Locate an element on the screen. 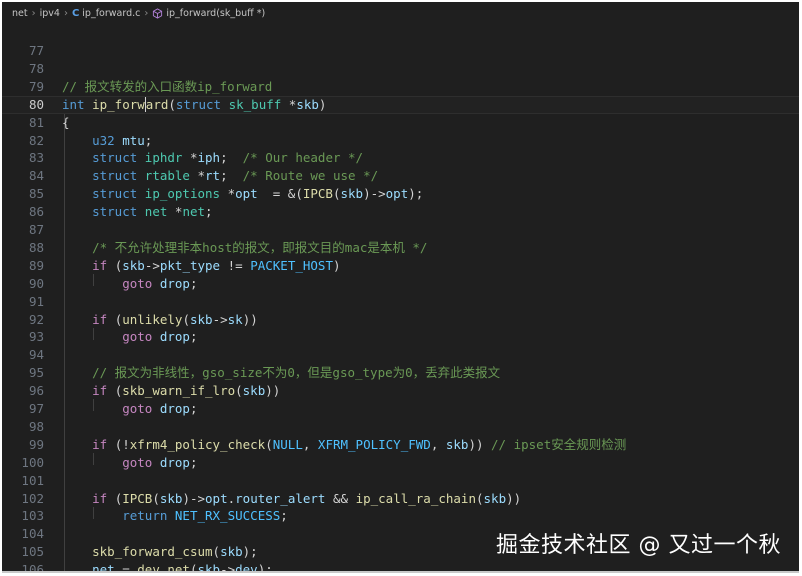  line-number: 87 is located at coordinates (36, 229).